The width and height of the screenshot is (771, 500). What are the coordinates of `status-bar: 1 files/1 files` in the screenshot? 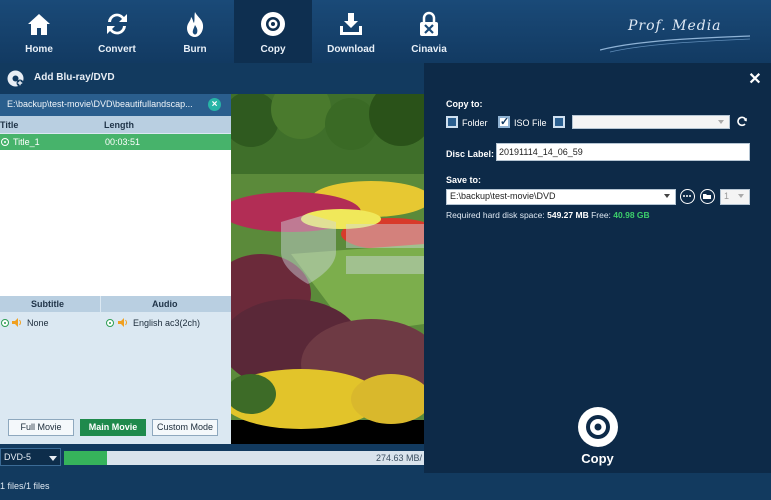 It's located at (385, 486).